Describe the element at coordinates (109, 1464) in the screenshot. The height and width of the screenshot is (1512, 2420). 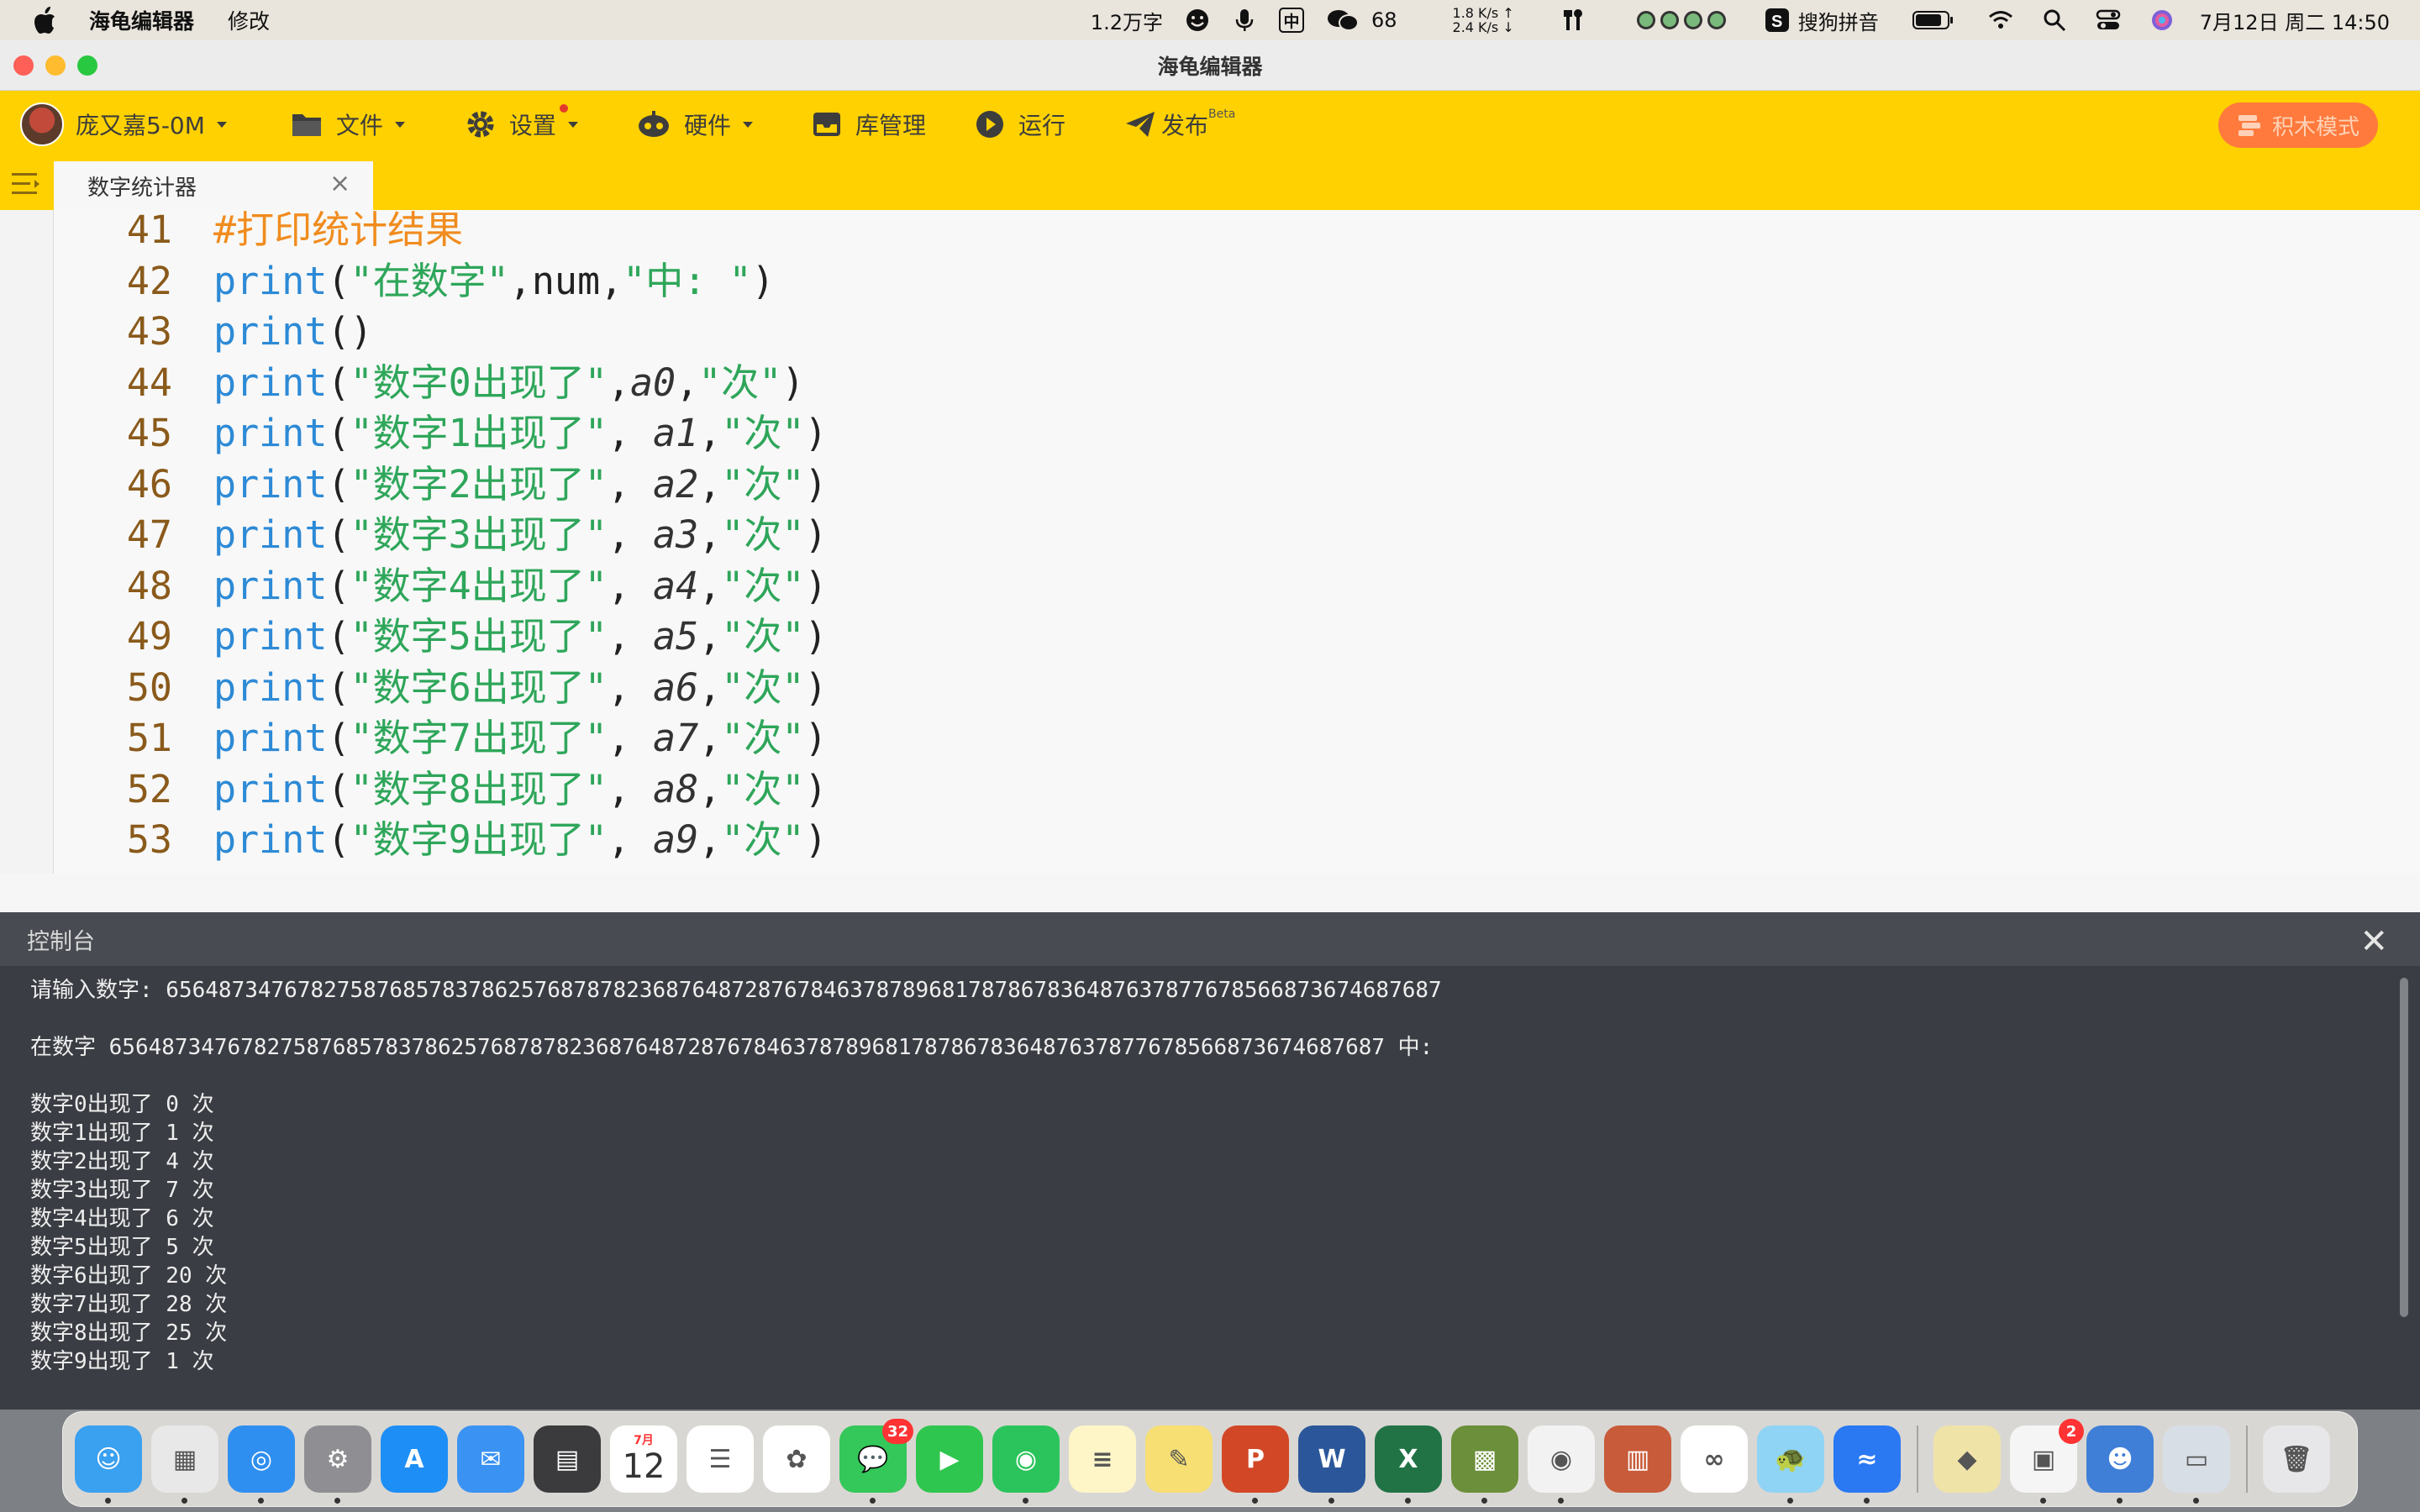
I see `dock-finder-icon: ☺` at that location.